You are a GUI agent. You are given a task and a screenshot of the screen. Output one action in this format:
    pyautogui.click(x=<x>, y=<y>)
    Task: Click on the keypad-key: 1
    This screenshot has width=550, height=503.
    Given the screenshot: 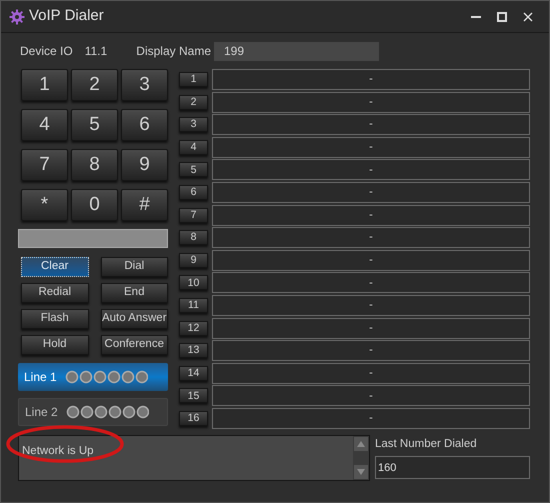 What is the action you would take?
    pyautogui.click(x=44, y=85)
    